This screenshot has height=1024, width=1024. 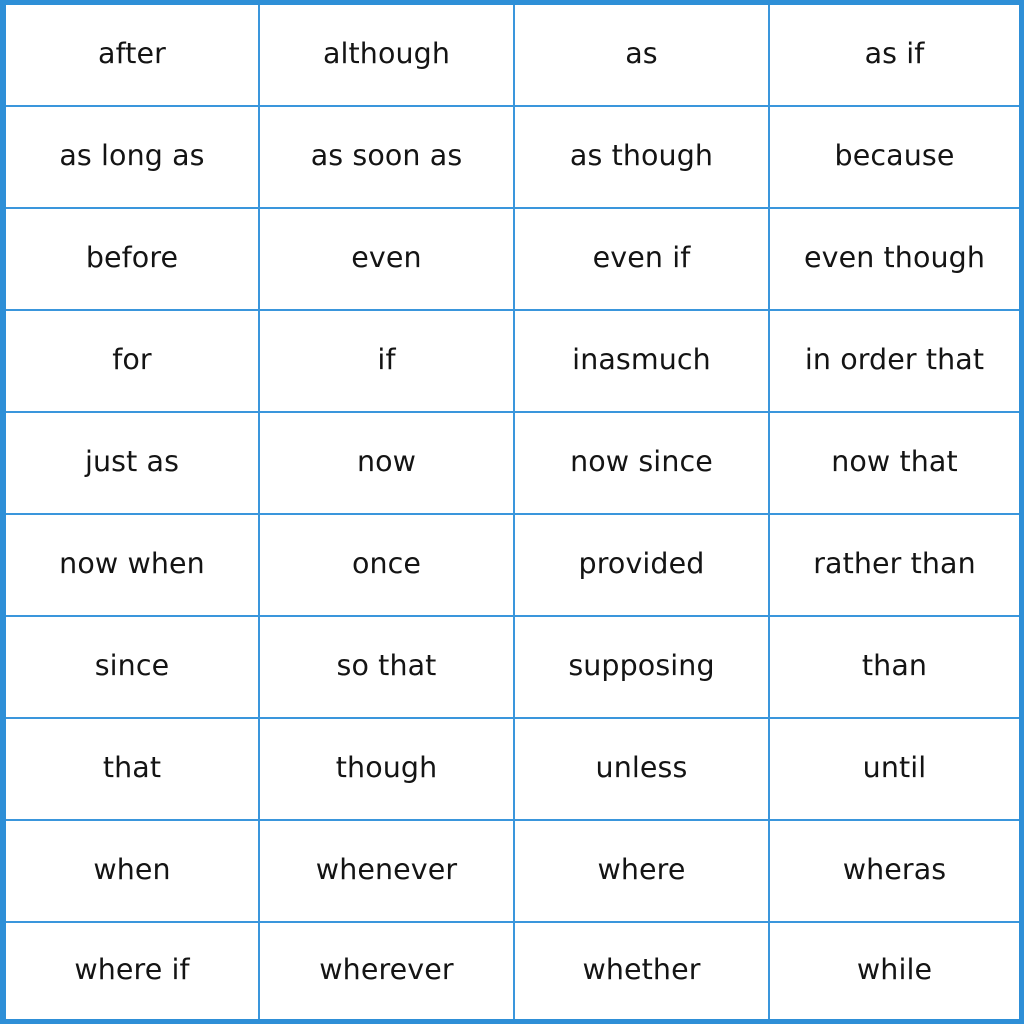 I want to click on conjunction-word: provided, so click(x=641, y=563).